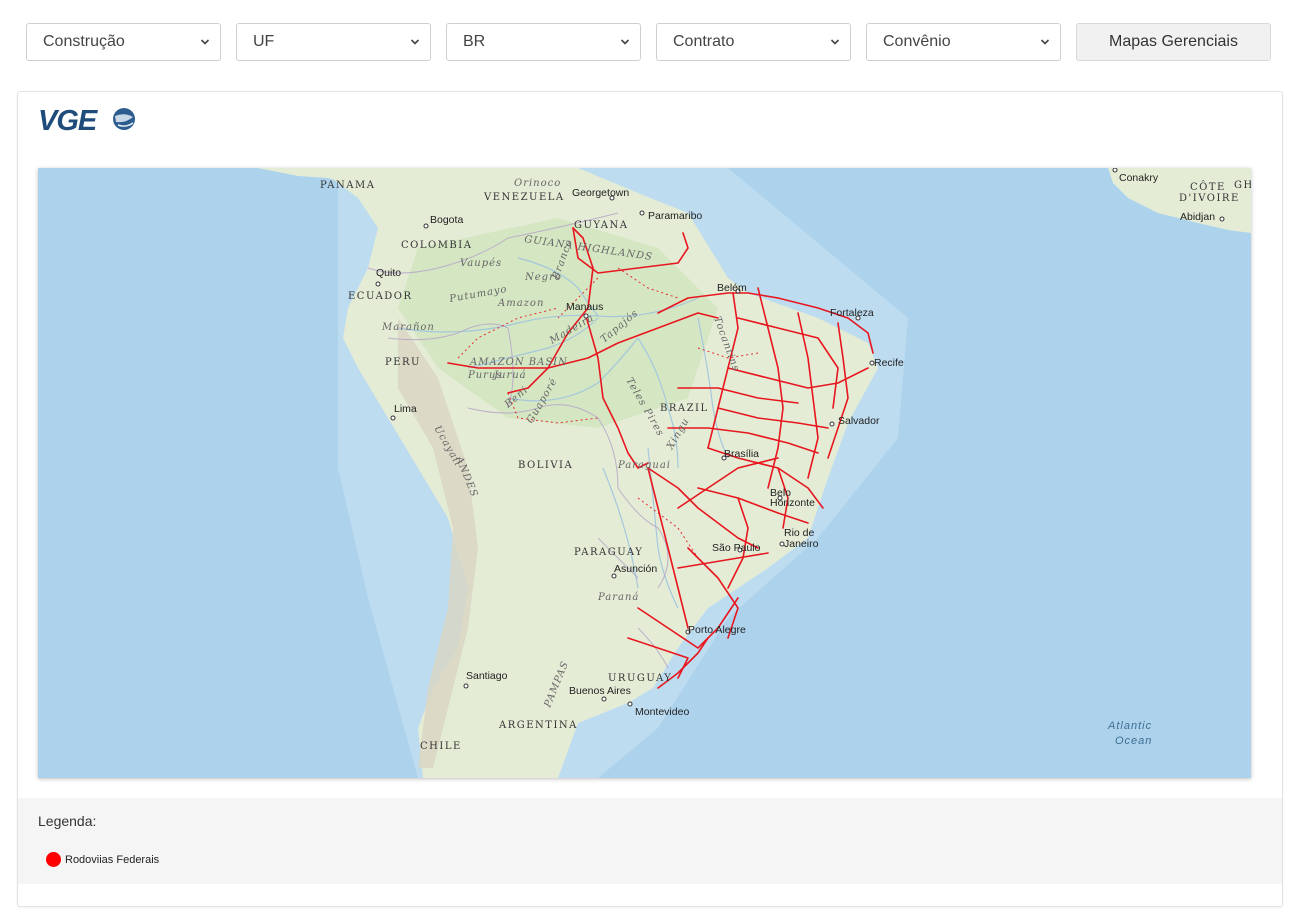 This screenshot has height=917, width=1301. Describe the element at coordinates (1139, 178) in the screenshot. I see `svg-text: Conakry` at that location.